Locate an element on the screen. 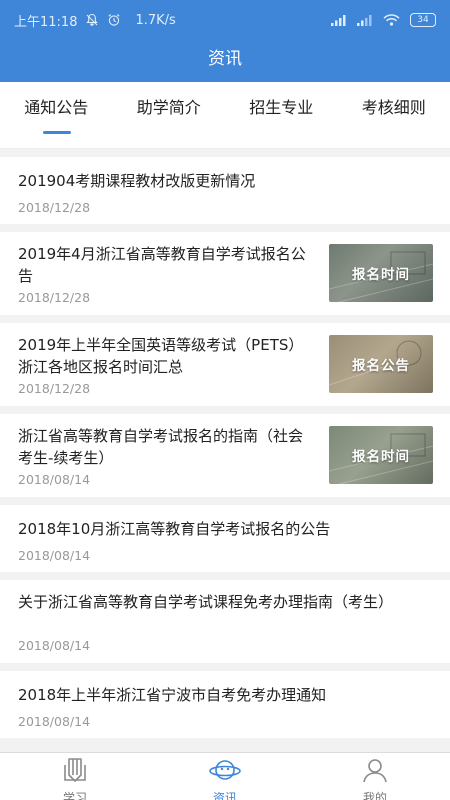 This screenshot has height=800, width=450. list-item: 201904考期课程教材改版更新情况 2018/12/28 is located at coordinates (225, 190).